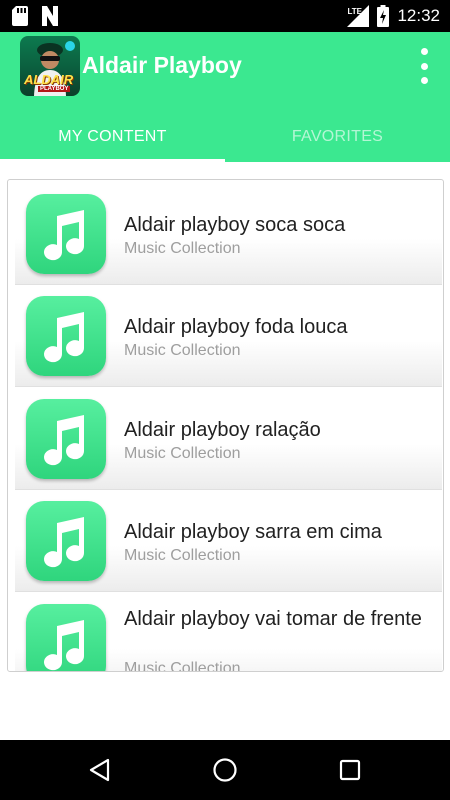 This screenshot has width=450, height=800. I want to click on status-bar-right: LTE 12:32, so click(393, 16).